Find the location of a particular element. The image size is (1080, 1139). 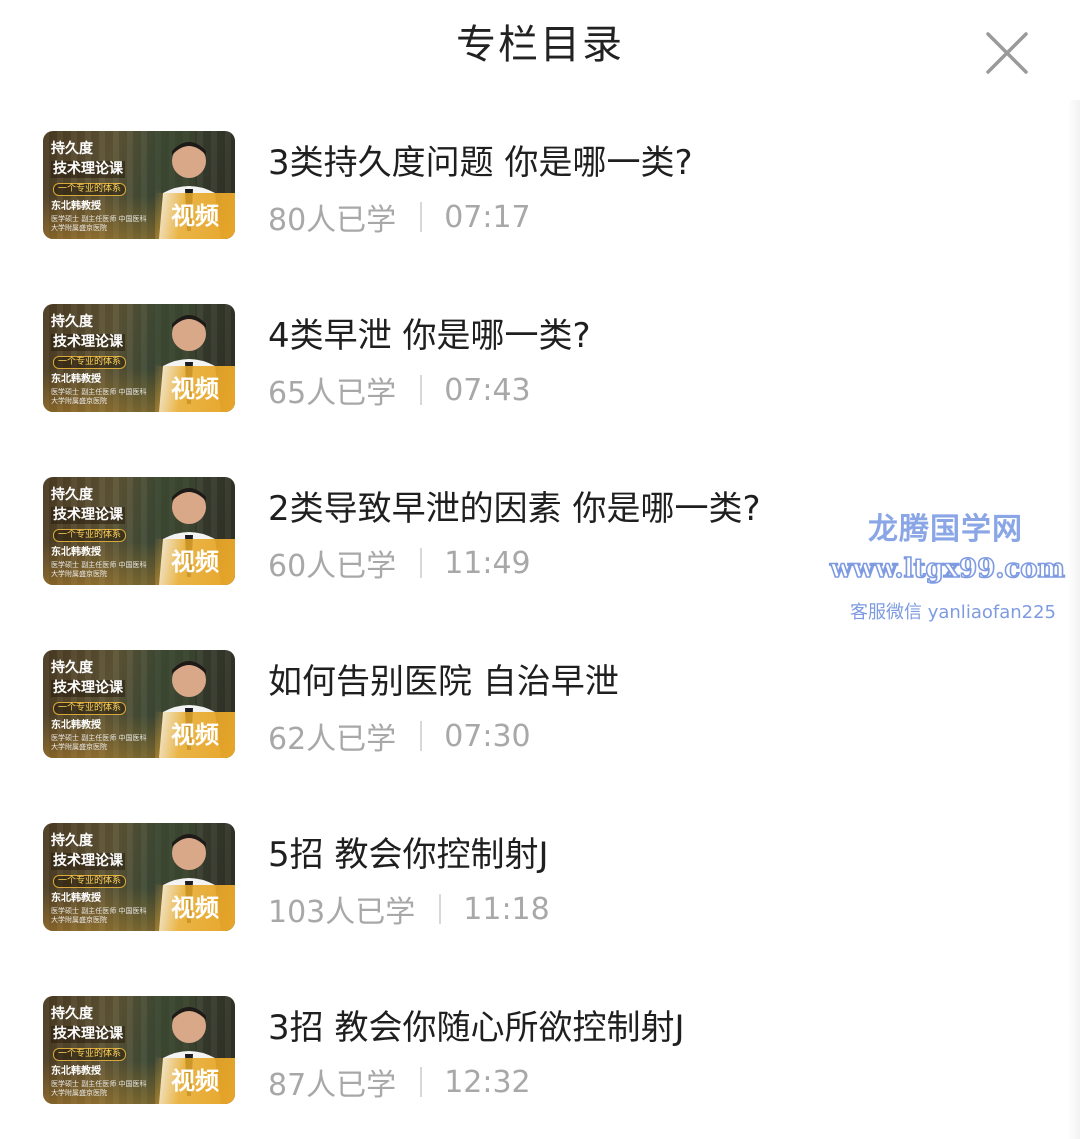

lesson-meta: 80人已学 07:17 is located at coordinates (399, 217).